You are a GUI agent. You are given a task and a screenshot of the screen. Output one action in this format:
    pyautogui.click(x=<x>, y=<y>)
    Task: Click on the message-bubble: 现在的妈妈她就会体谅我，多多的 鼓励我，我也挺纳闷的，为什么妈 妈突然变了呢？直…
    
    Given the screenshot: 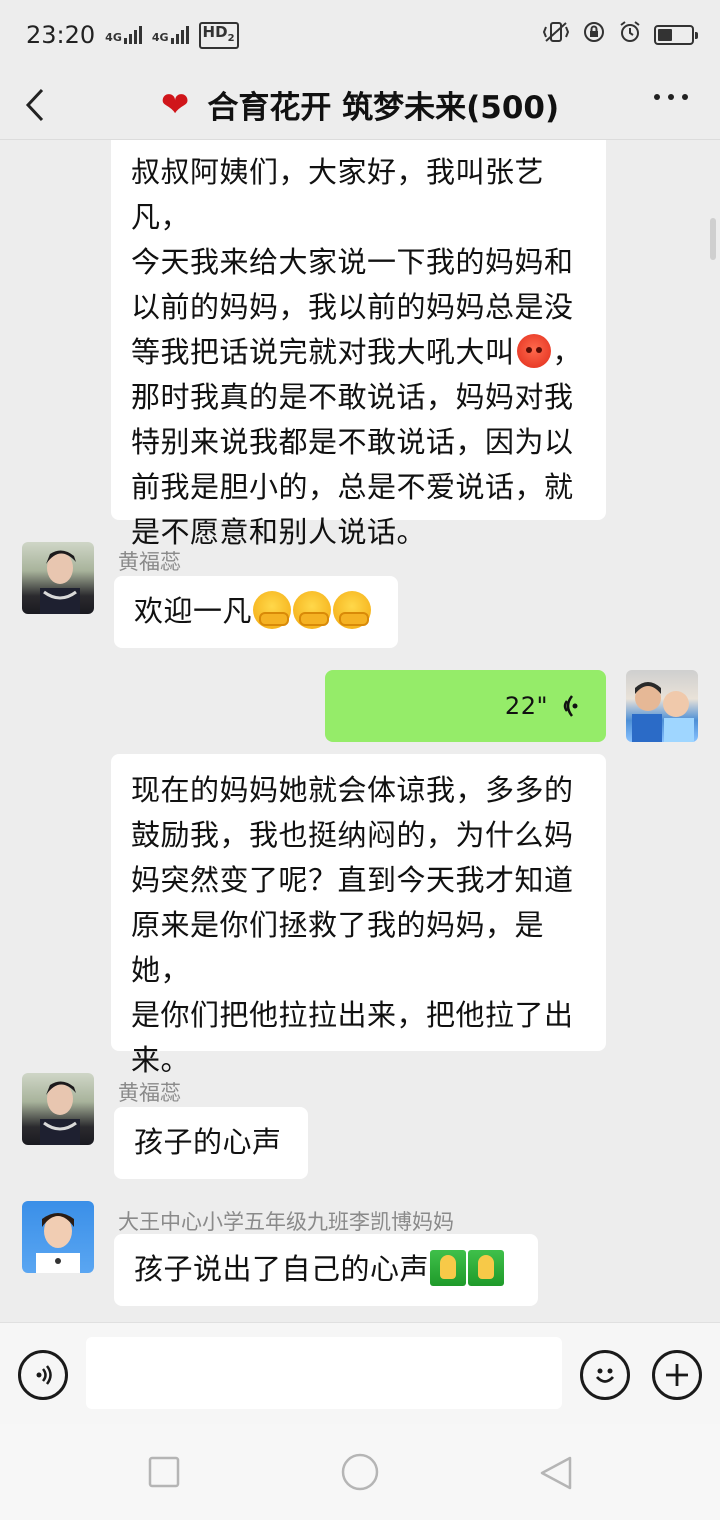 What is the action you would take?
    pyautogui.click(x=358, y=915)
    